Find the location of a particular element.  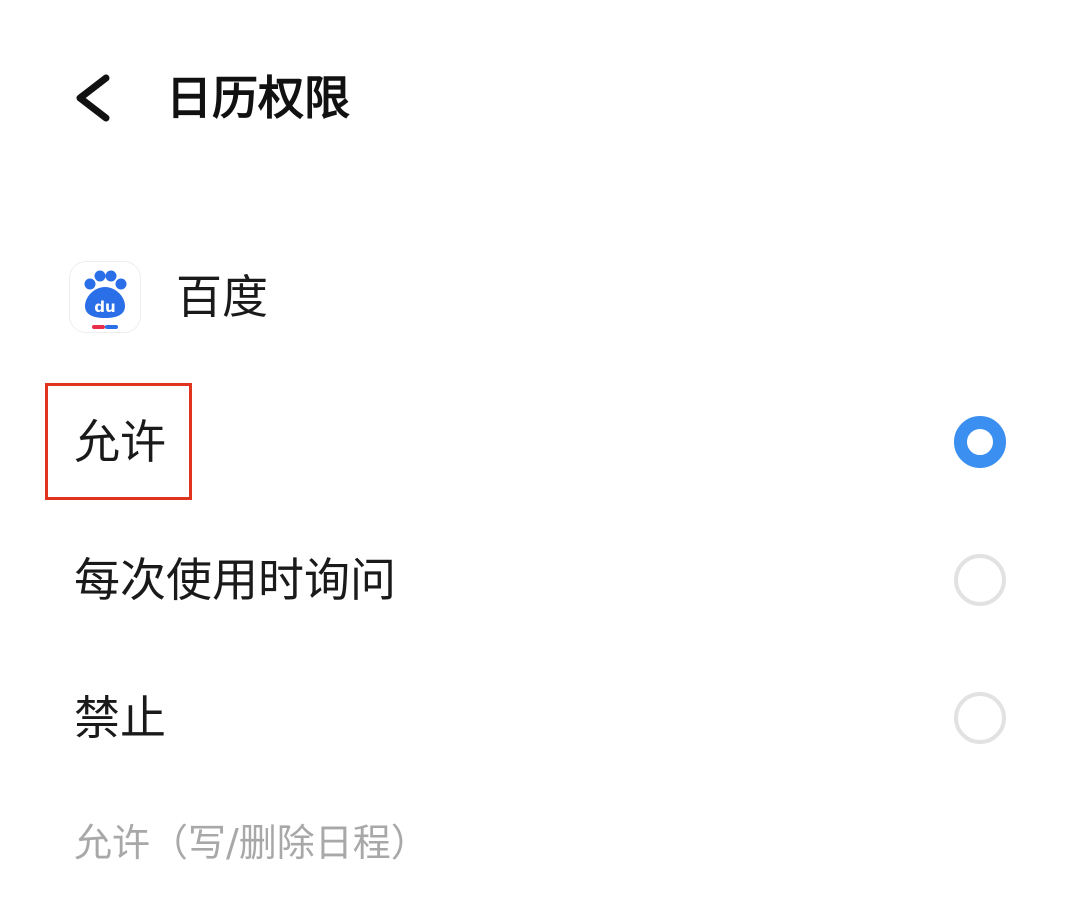

page-title: 日历权限 is located at coordinates (258, 98).